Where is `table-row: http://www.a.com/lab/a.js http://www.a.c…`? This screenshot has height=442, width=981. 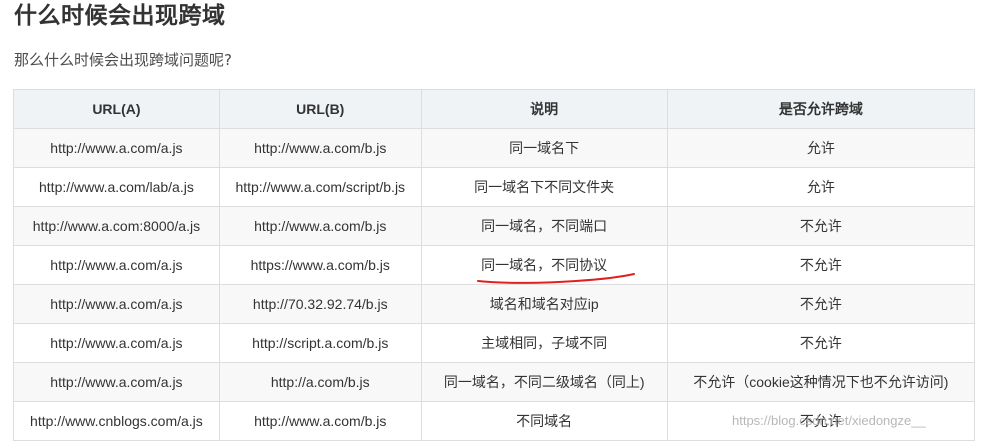 table-row: http://www.a.com/lab/a.js http://www.a.c… is located at coordinates (494, 187).